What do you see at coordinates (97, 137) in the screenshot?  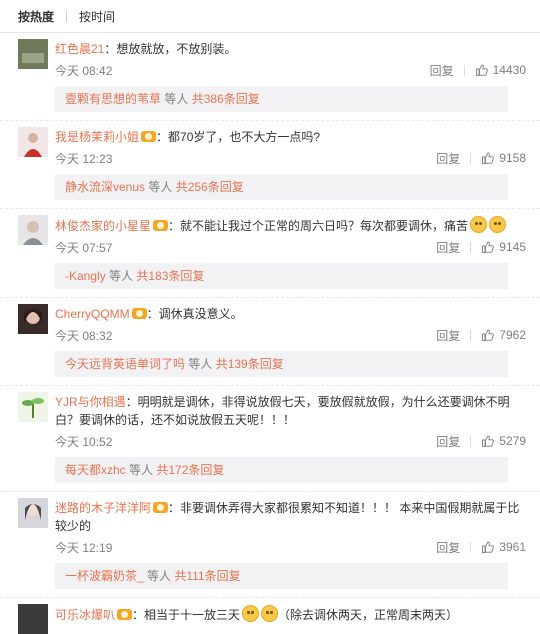 I see `comment-username: 我是杨茉莉小姐` at bounding box center [97, 137].